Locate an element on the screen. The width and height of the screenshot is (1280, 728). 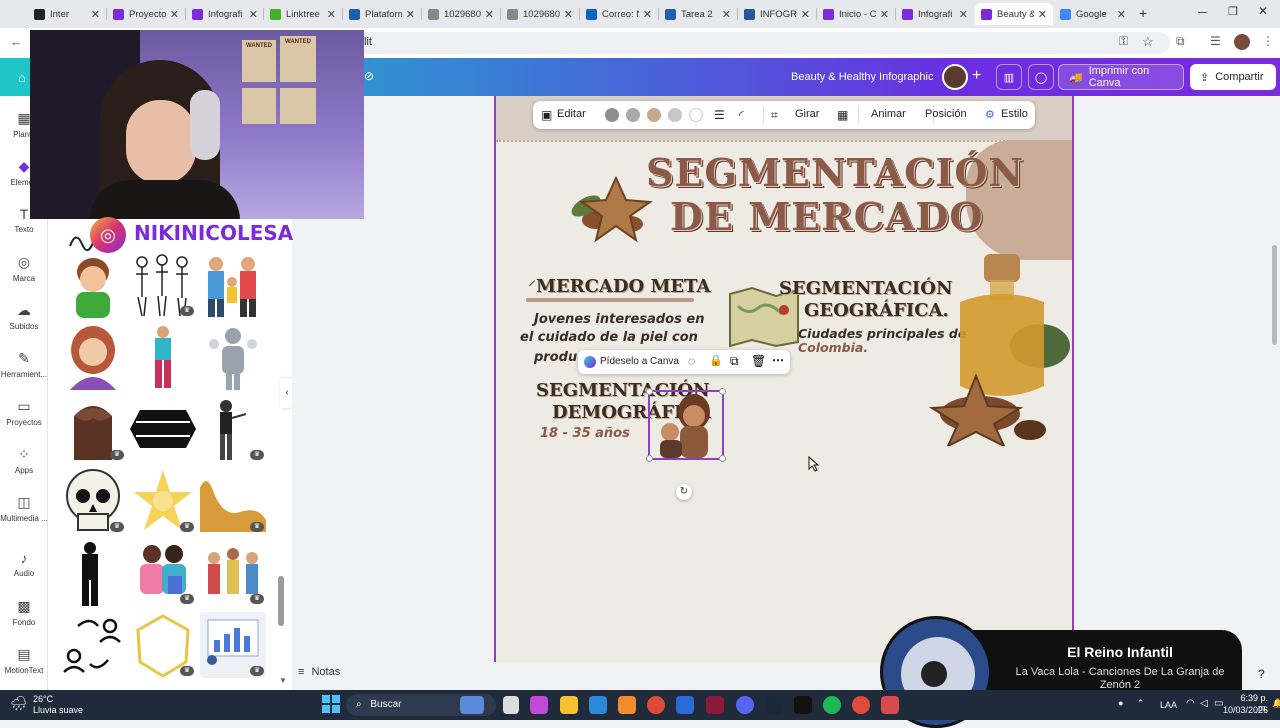
chocolate-cake-illustration: ♛ is located at coordinates (93, 429).